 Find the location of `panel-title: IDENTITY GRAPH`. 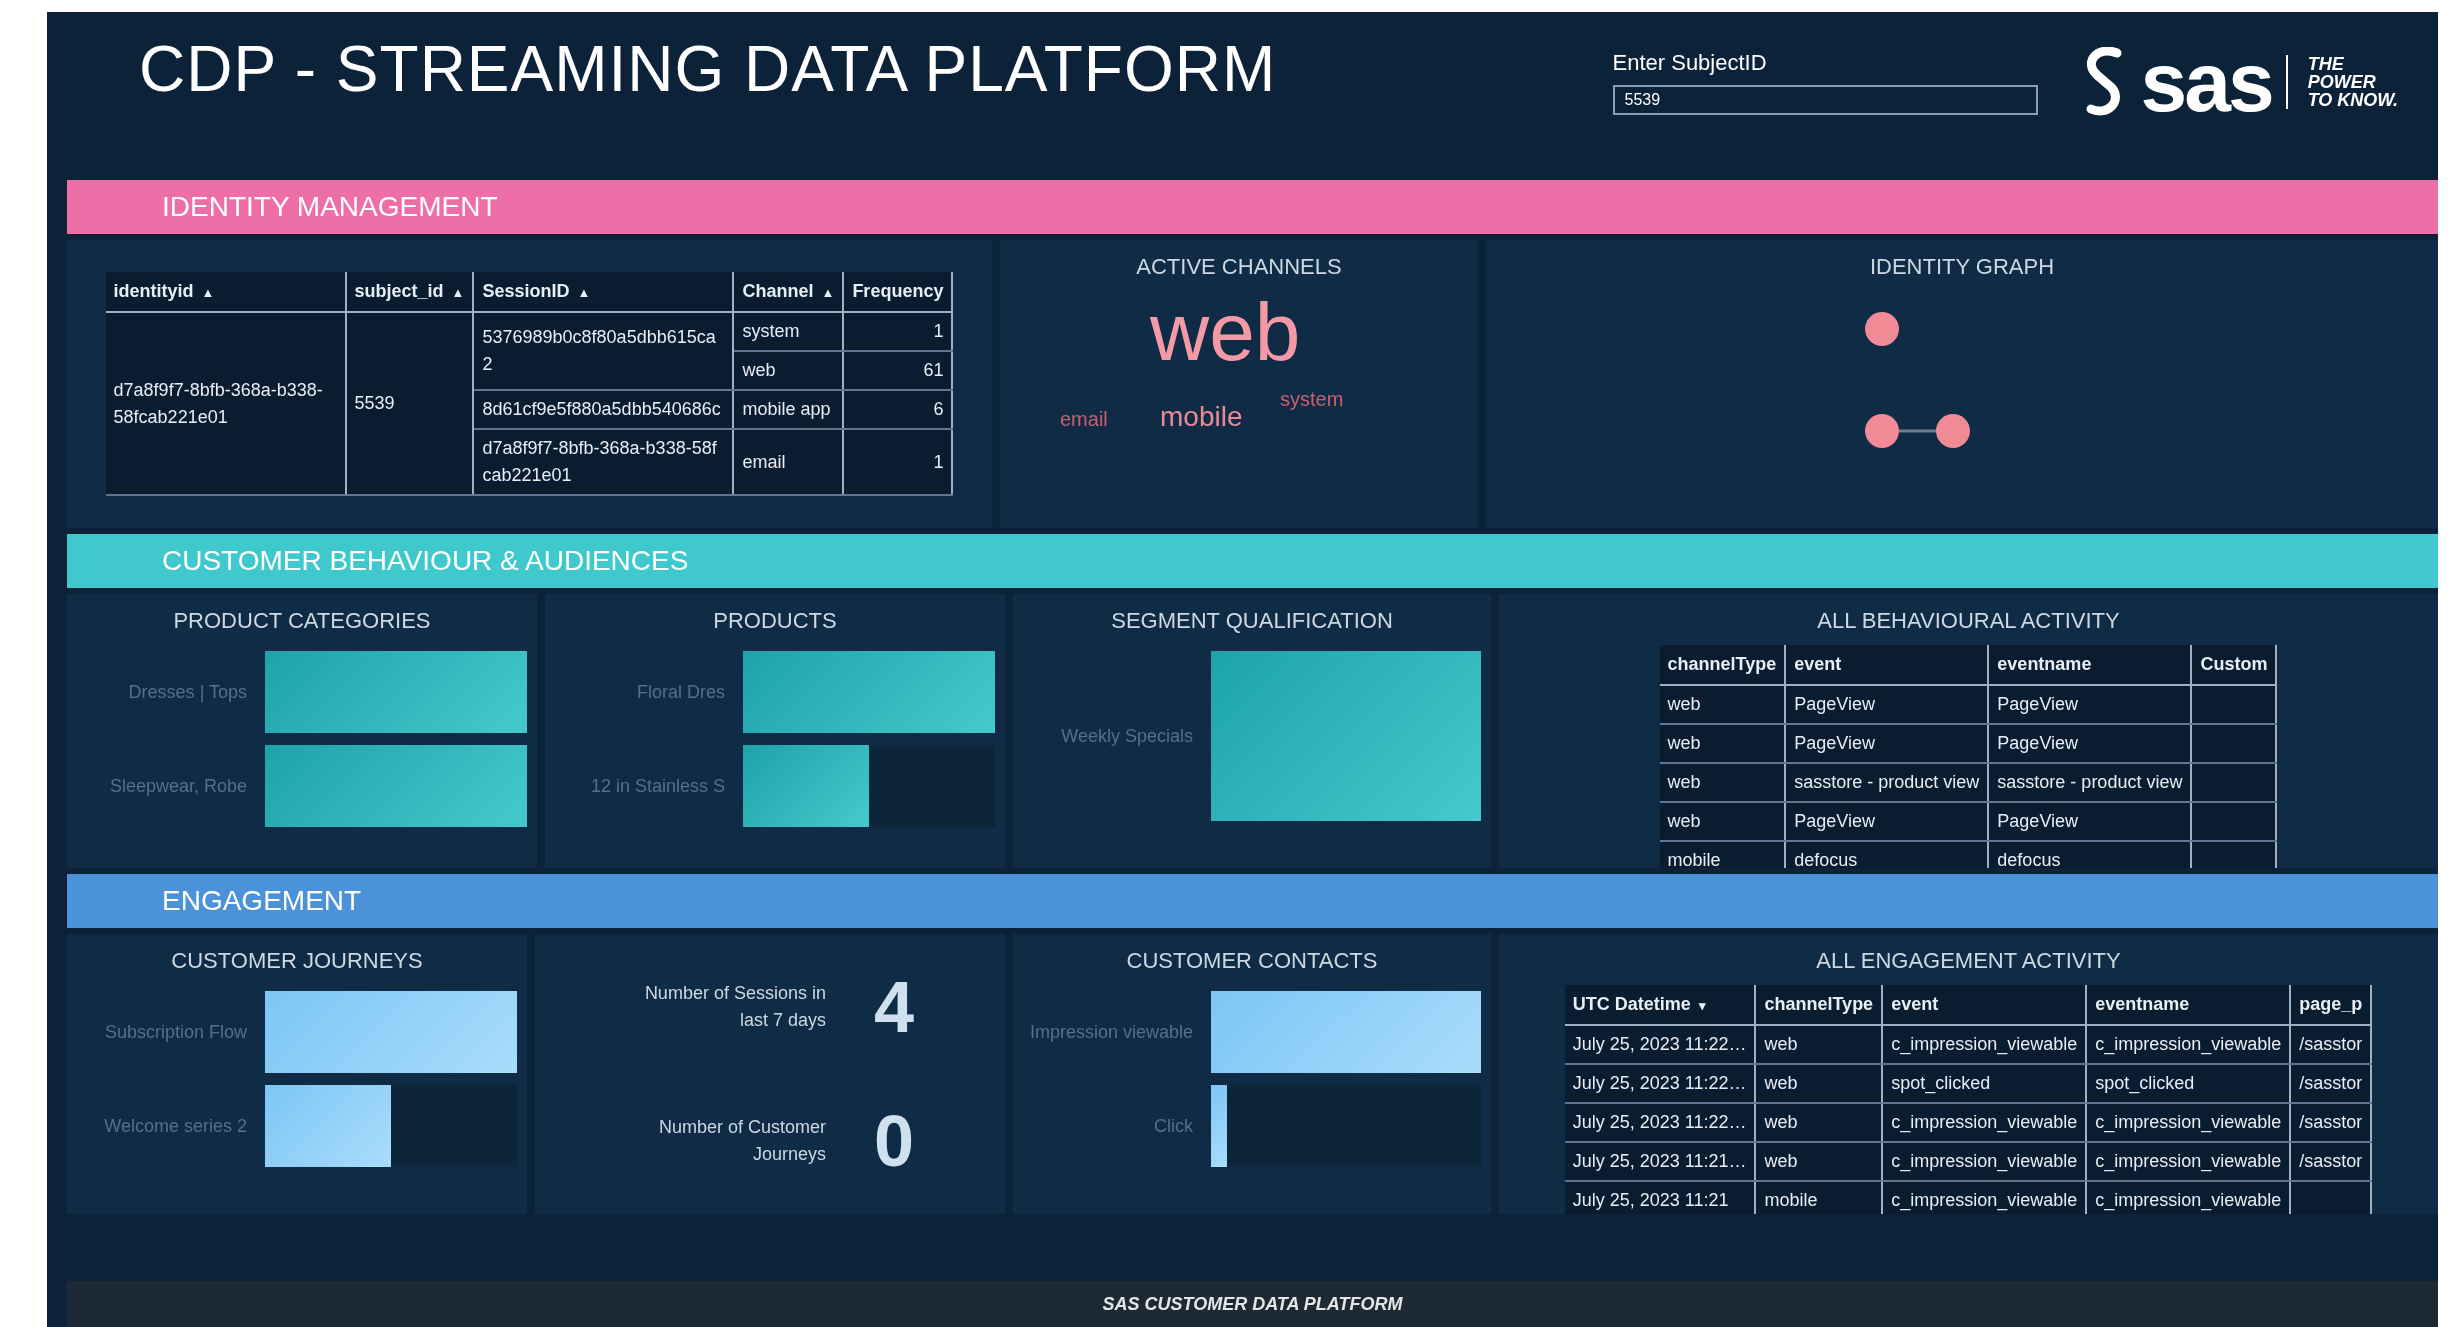

panel-title: IDENTITY GRAPH is located at coordinates (1962, 267).